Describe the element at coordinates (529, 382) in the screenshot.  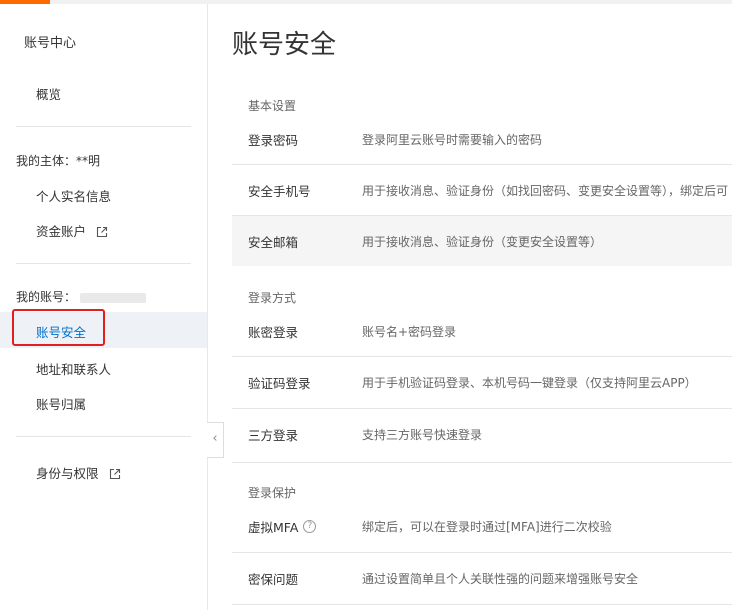
I see `setting-description: 用于手机验证码登录、本机号码一键登录（仅支持阿里云APP）` at that location.